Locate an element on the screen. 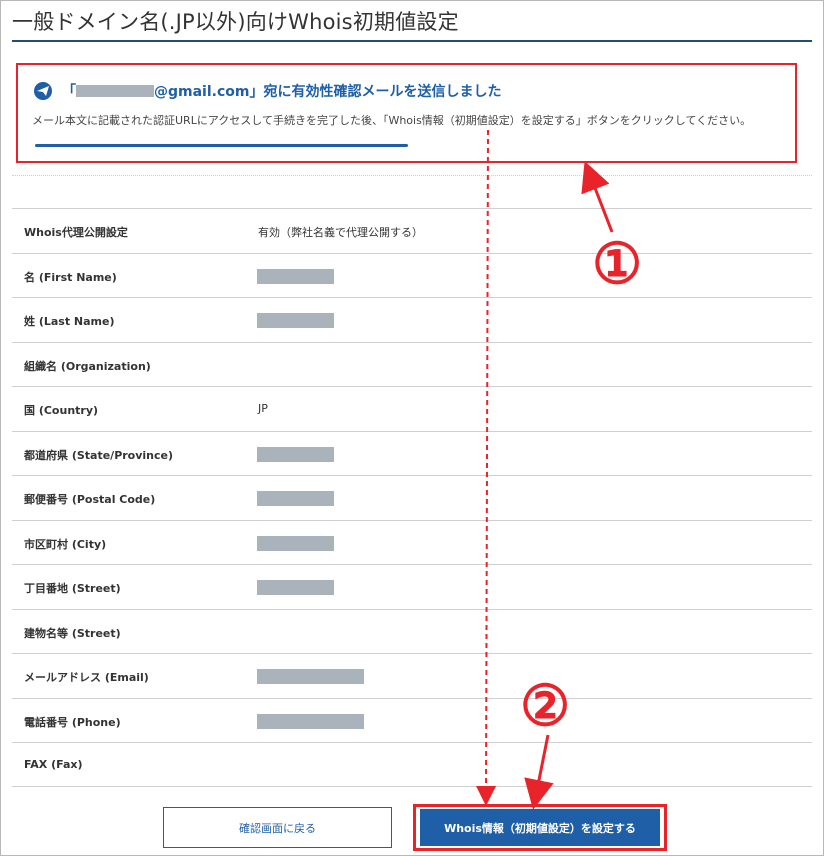  highlight-underline is located at coordinates (221, 145).